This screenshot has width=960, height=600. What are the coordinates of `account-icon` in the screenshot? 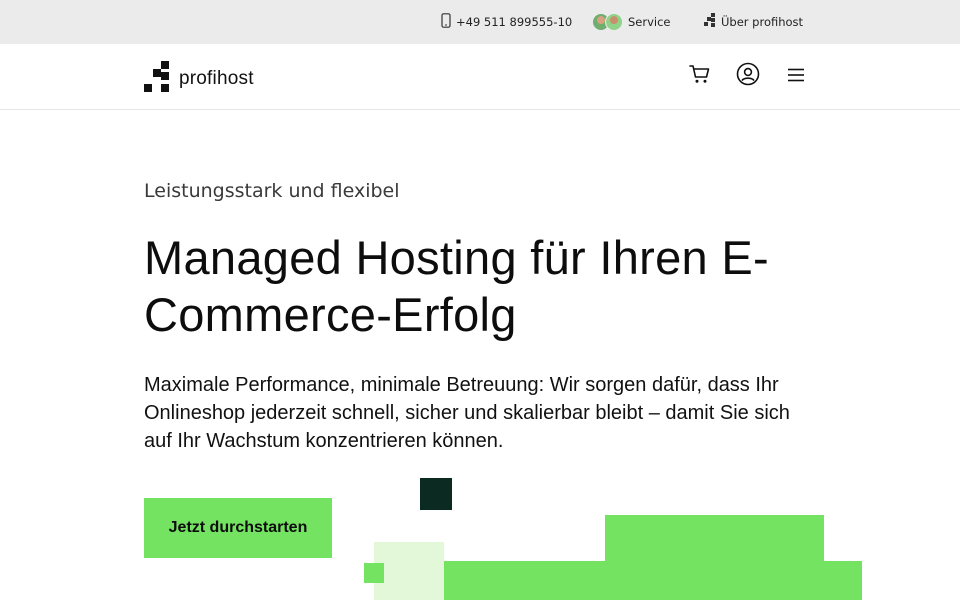 It's located at (748, 76).